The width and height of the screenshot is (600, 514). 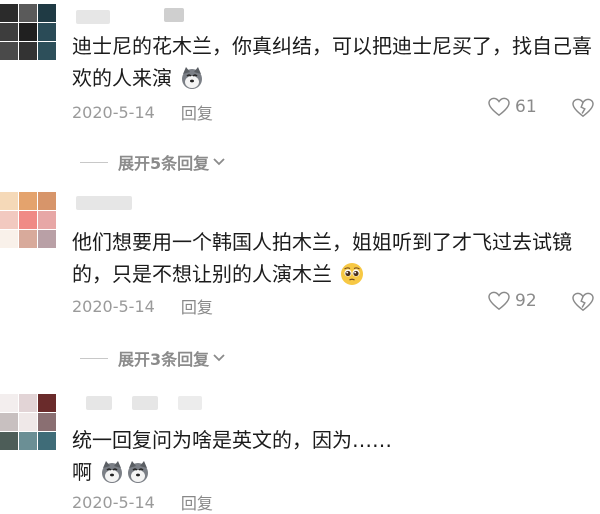 I want to click on expand-replies-button: 展开5条回复, so click(x=153, y=162).